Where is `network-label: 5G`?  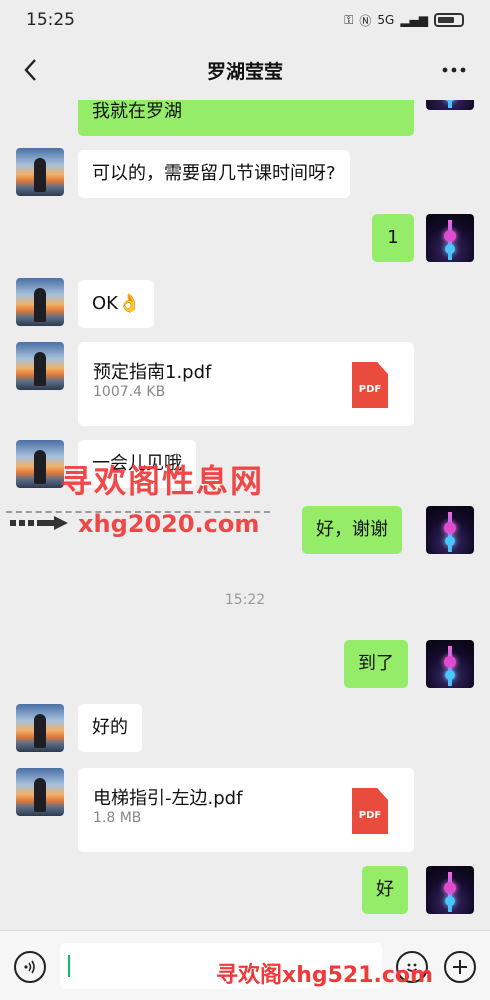 network-label: 5G is located at coordinates (386, 20).